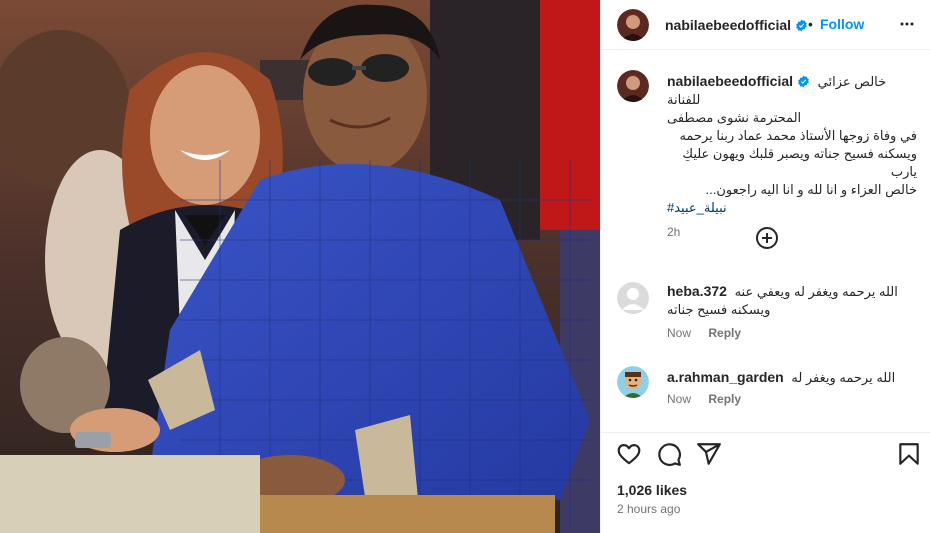  What do you see at coordinates (629, 454) in the screenshot?
I see `heart-icon` at bounding box center [629, 454].